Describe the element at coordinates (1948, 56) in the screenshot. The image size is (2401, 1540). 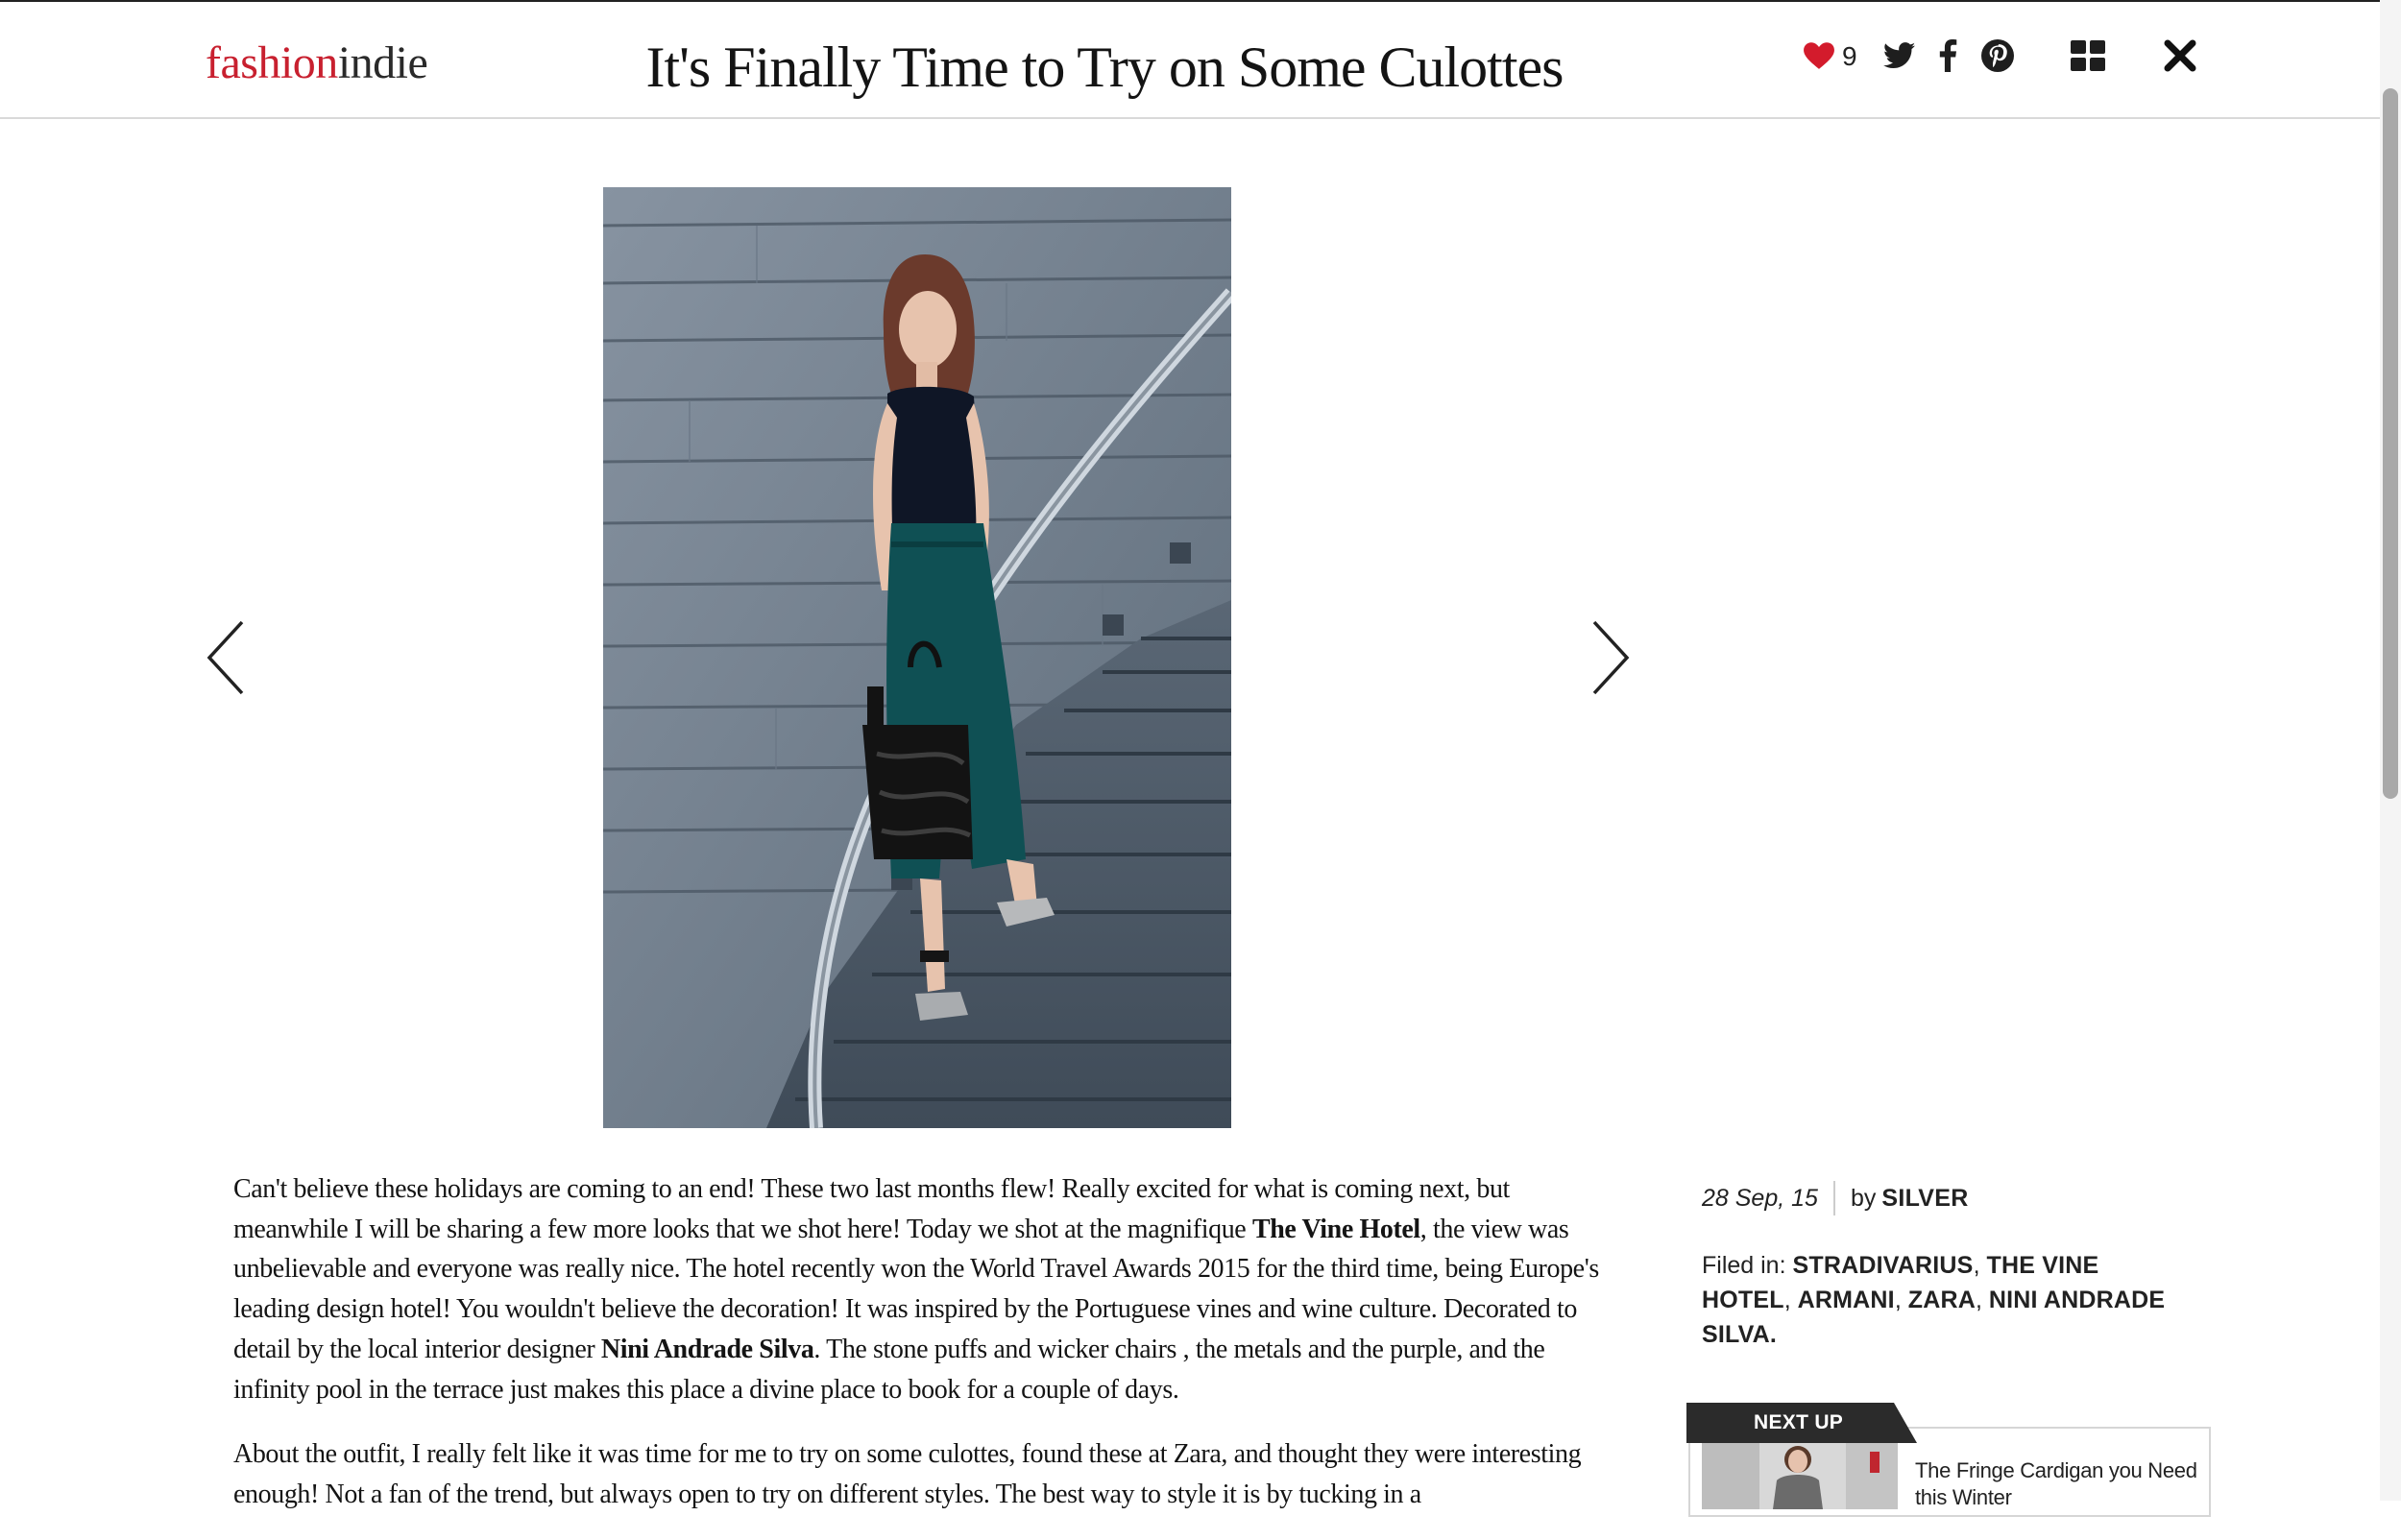
I see `facebook-icon` at that location.